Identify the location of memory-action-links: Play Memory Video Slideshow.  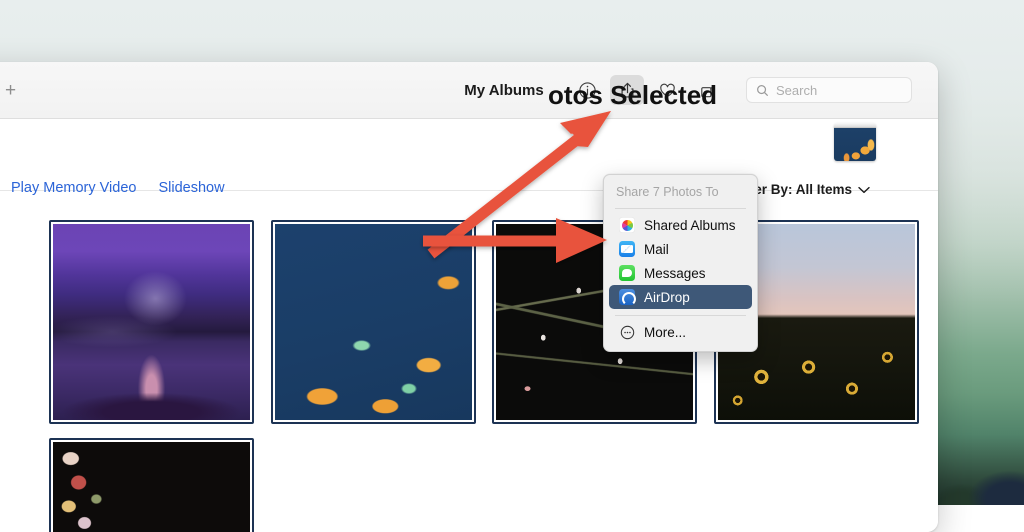
(118, 188).